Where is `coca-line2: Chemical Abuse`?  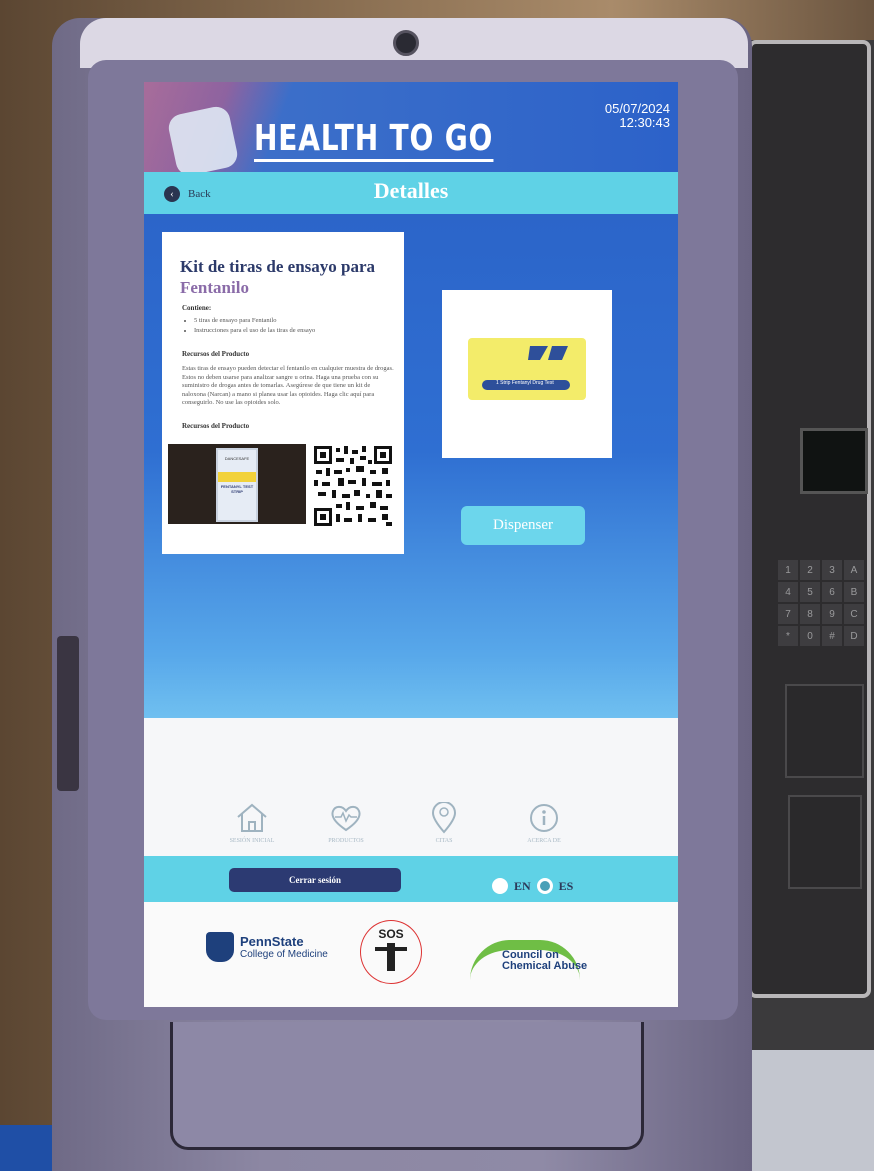 coca-line2: Chemical Abuse is located at coordinates (545, 966).